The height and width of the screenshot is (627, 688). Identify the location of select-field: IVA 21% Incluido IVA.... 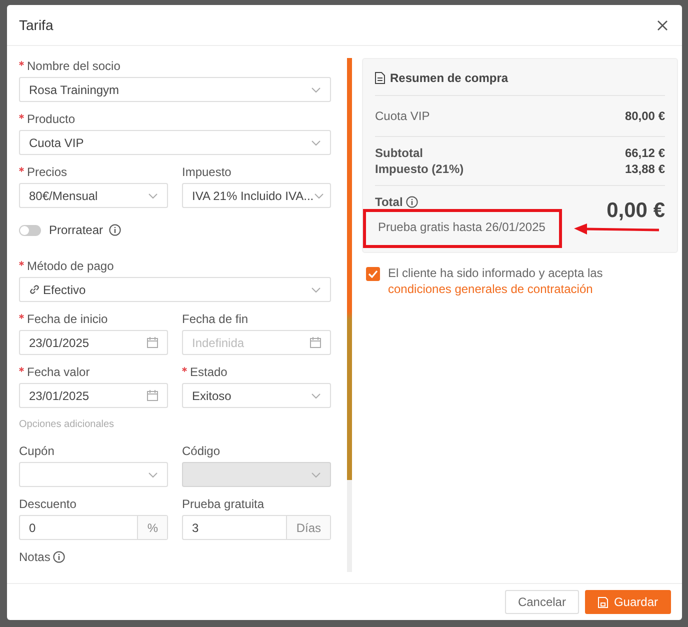
(256, 195).